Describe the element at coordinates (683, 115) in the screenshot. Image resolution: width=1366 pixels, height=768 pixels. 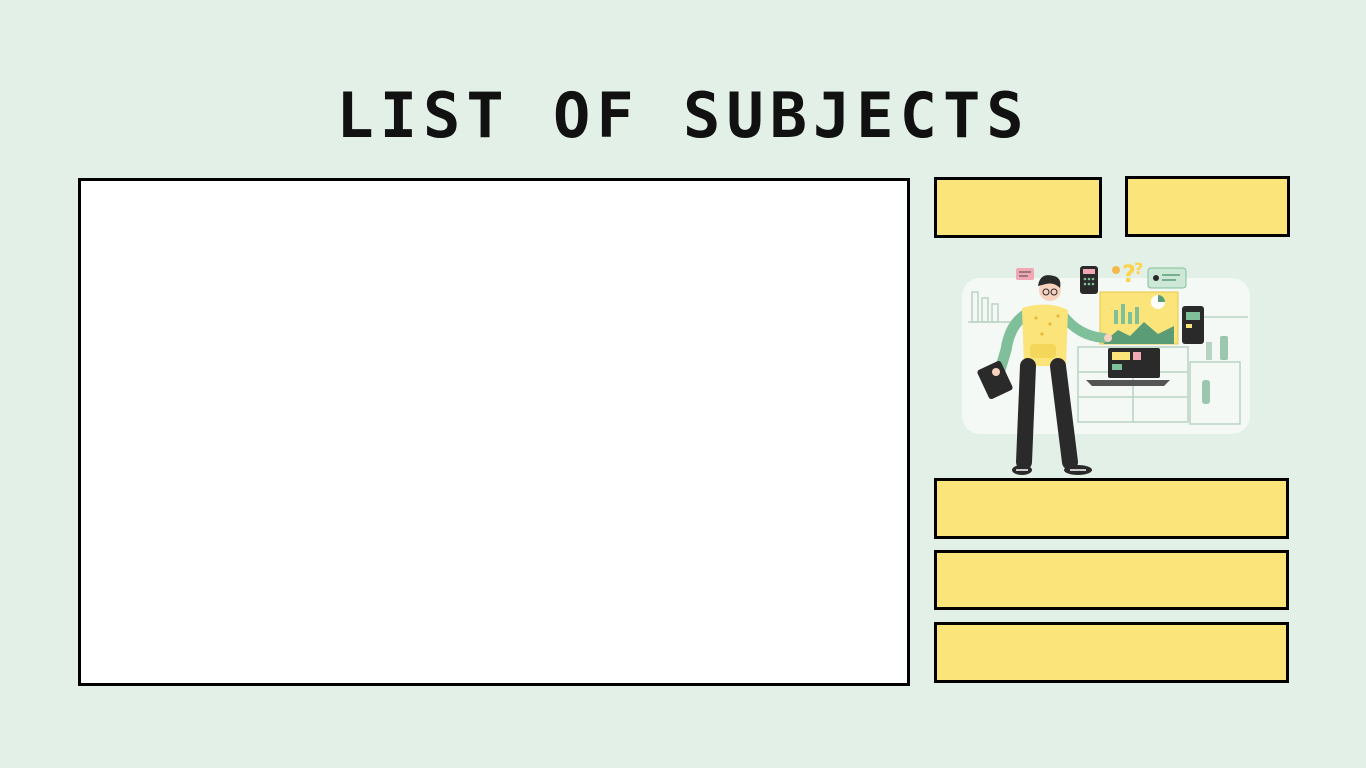
I see `page-title: LIST OF SUBJECTS` at that location.